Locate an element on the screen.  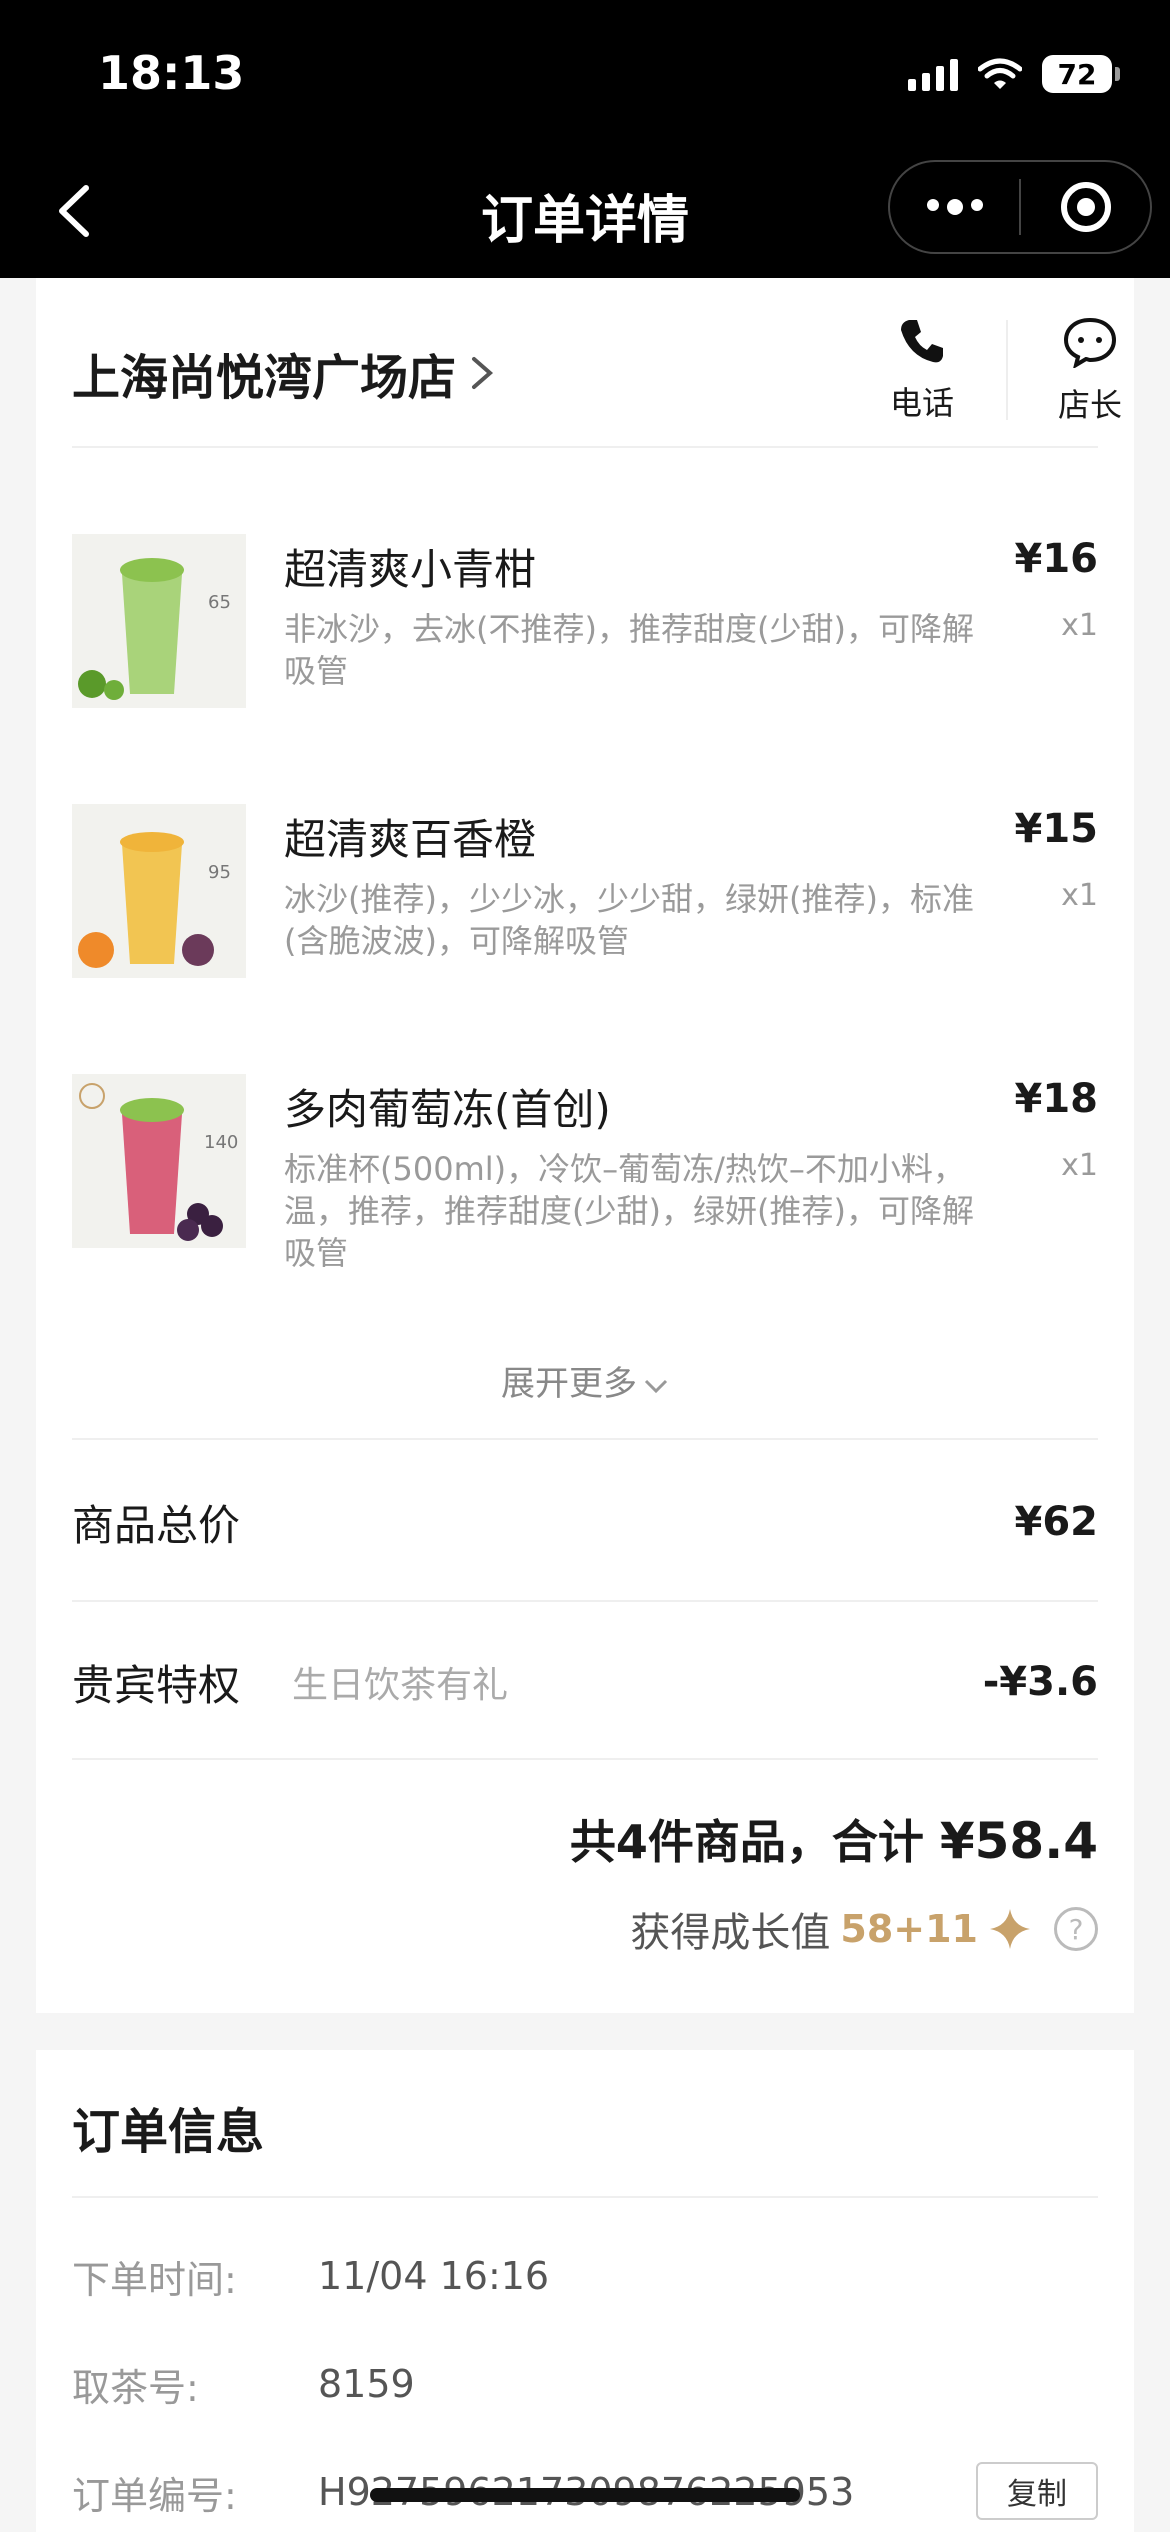
product-name: 多肉葡萄冻(首创) is located at coordinates (447, 1109).